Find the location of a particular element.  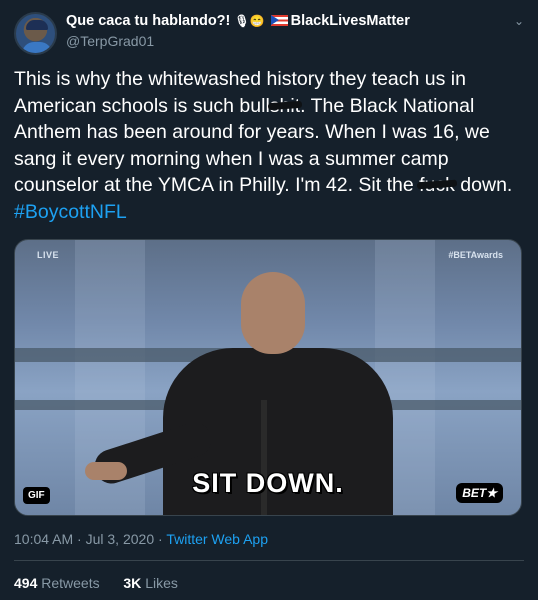

emoji-icons: 🎙😁 is located at coordinates (249, 21).